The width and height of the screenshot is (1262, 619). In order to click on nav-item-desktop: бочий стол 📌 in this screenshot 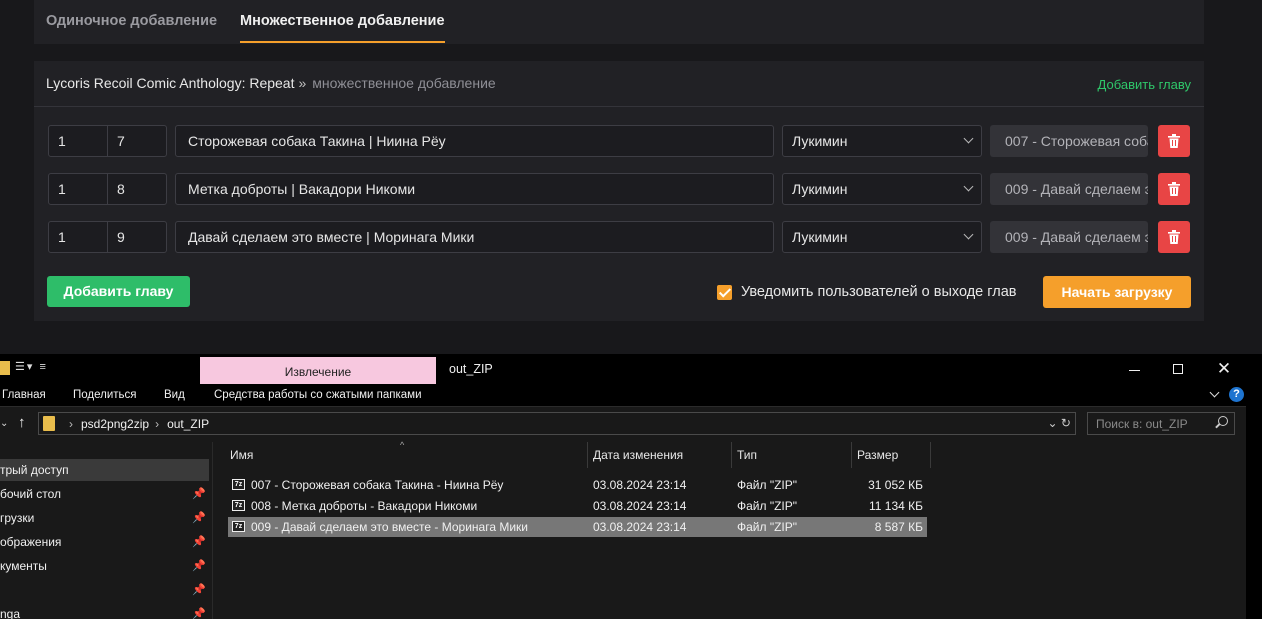, I will do `click(105, 494)`.